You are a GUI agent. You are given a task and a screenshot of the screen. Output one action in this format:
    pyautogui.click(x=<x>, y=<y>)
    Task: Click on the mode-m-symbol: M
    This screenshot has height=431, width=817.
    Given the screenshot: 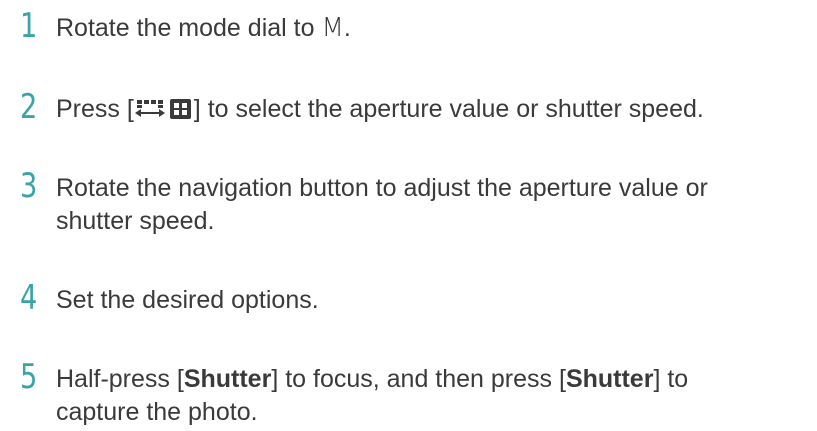 What is the action you would take?
    pyautogui.click(x=332, y=28)
    